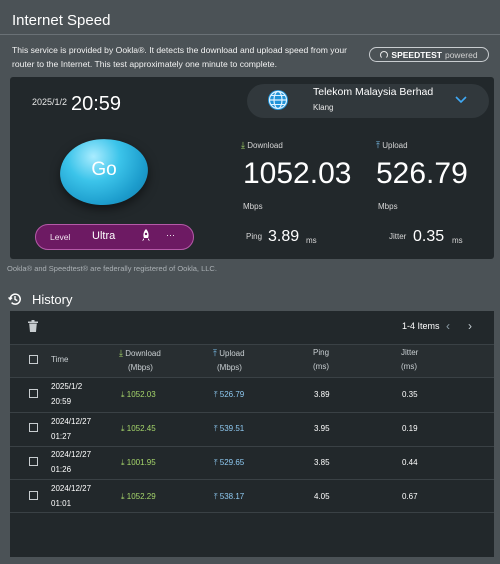 The width and height of the screenshot is (500, 564). I want to click on row-ping: 3.89, so click(322, 394).